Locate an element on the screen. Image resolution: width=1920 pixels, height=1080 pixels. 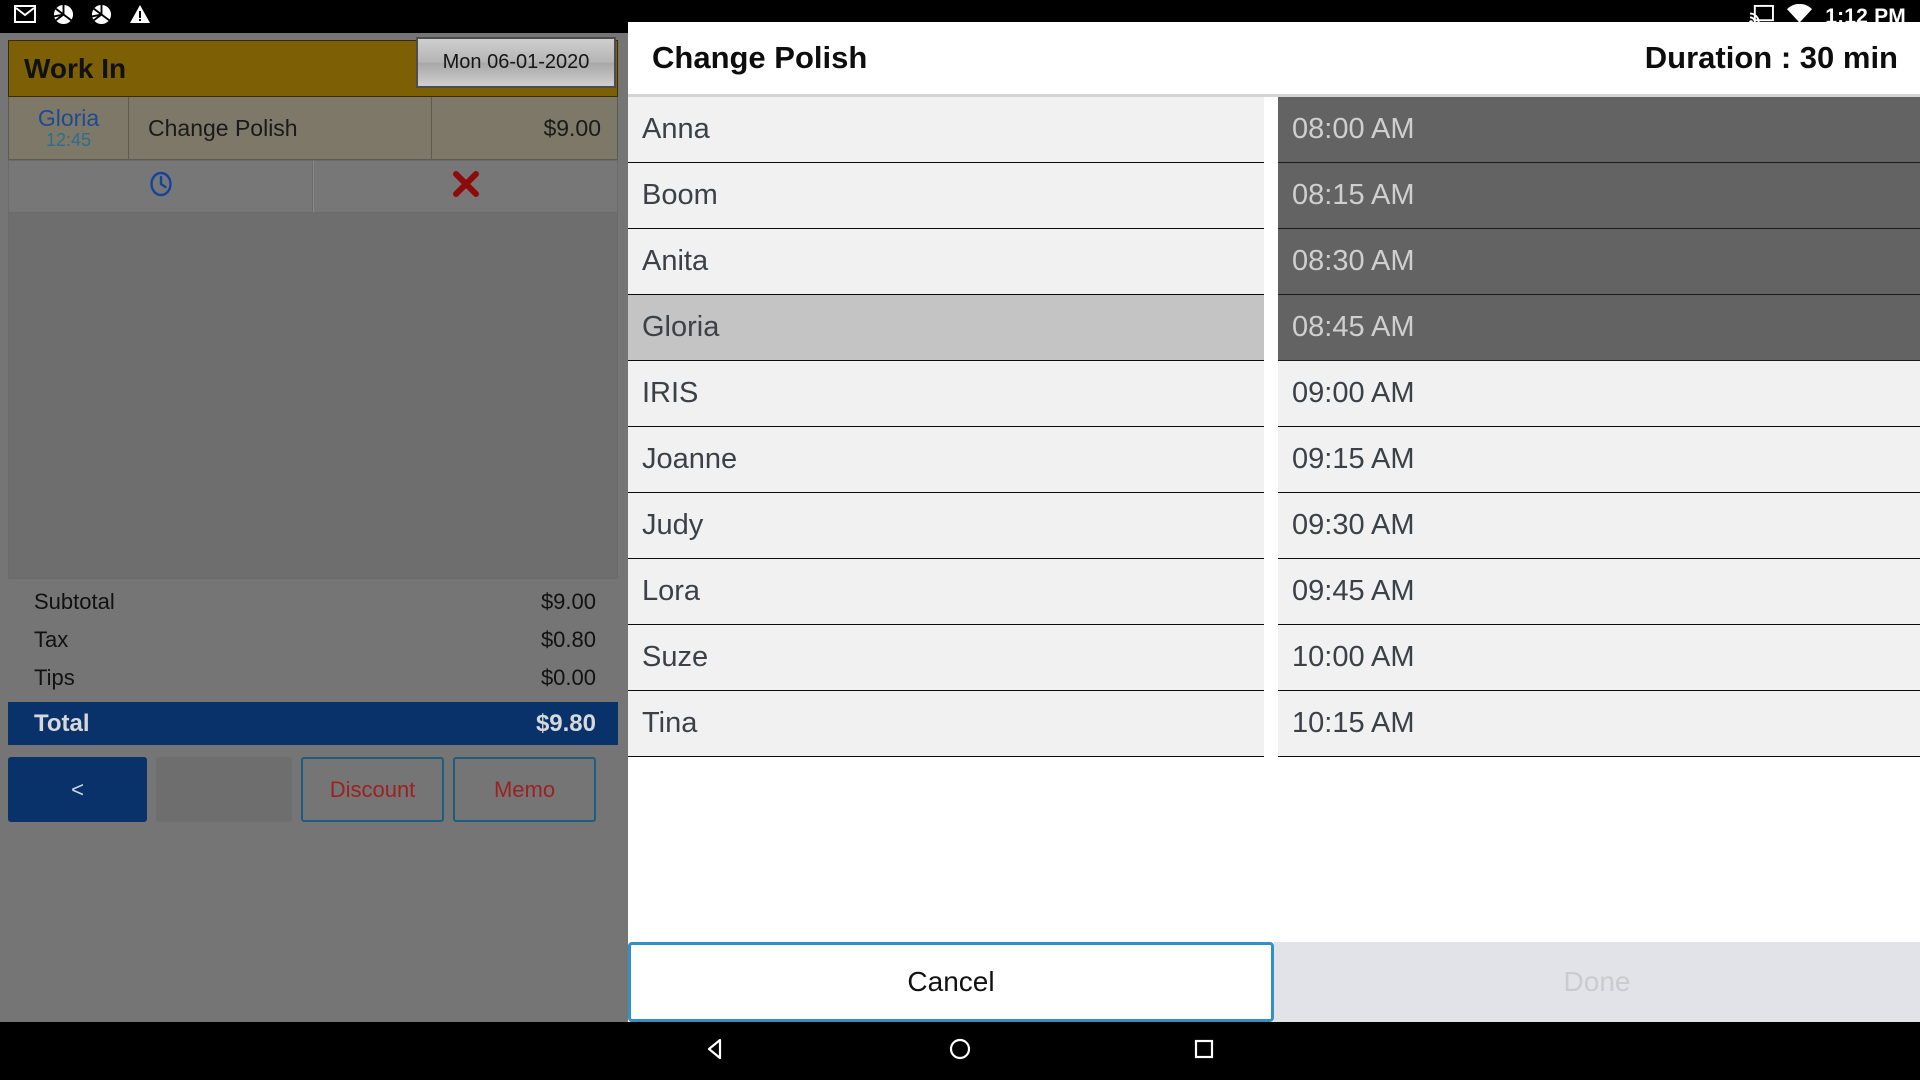
technician-time: 12:45 is located at coordinates (68, 140).